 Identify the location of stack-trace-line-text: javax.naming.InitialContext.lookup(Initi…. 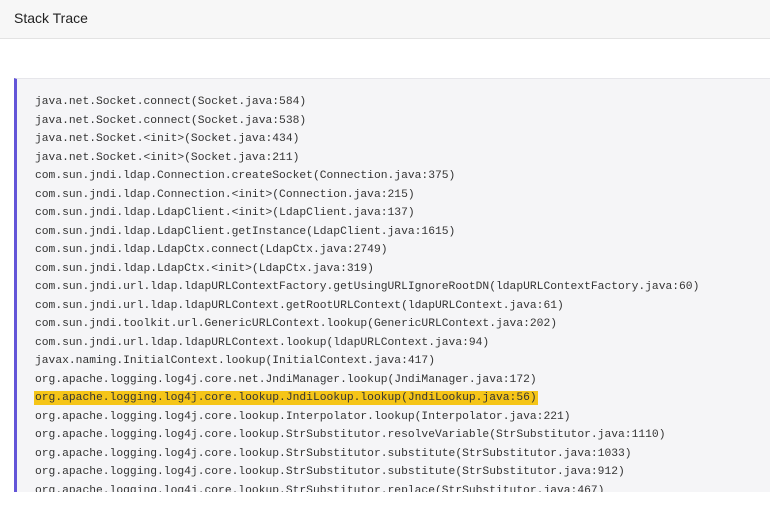
(235, 361).